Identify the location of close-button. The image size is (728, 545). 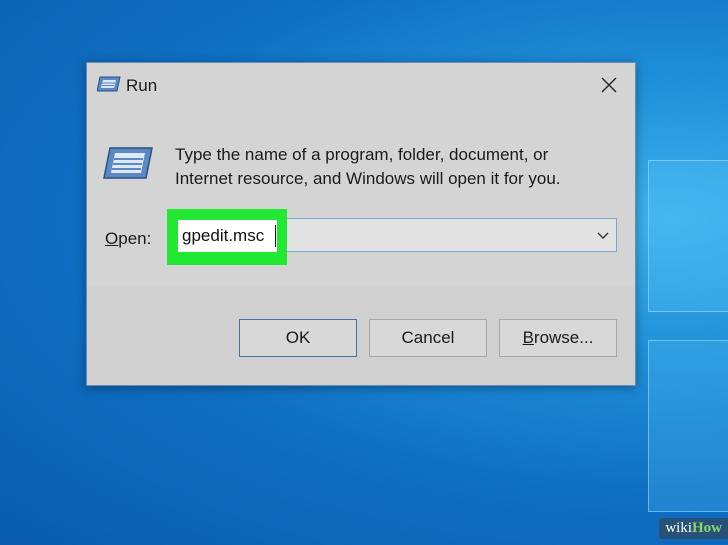
(609, 85).